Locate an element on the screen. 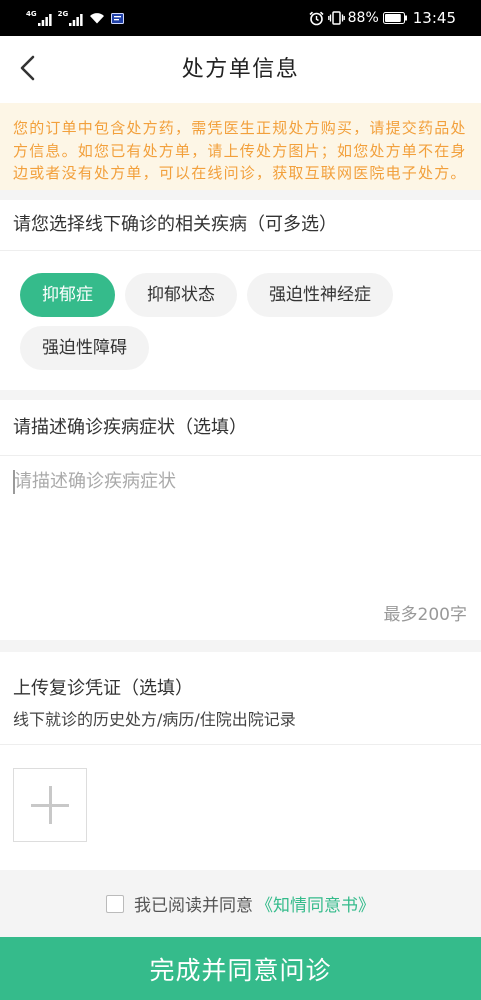  network-type-label: 2G is located at coordinates (63, 14).